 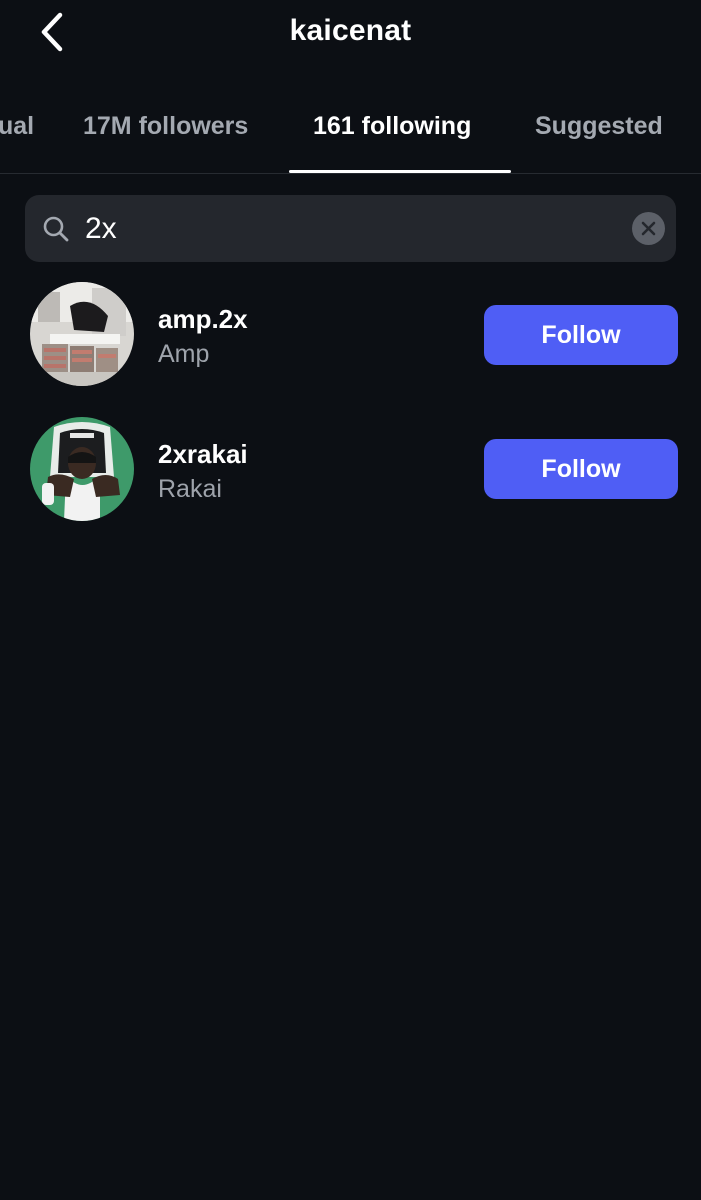 I want to click on search-bar, so click(x=350, y=228).